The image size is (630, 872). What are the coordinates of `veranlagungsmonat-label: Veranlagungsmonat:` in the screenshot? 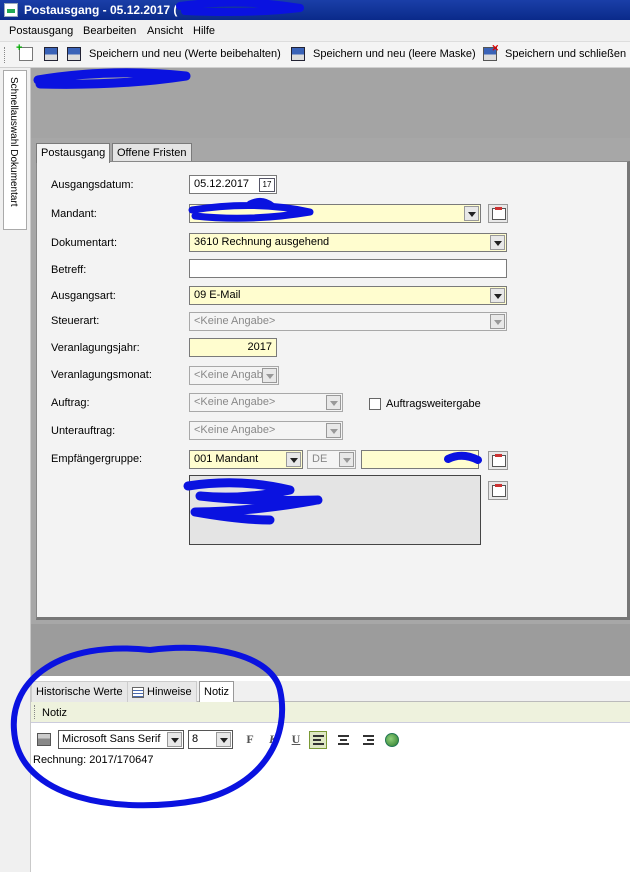 It's located at (101, 375).